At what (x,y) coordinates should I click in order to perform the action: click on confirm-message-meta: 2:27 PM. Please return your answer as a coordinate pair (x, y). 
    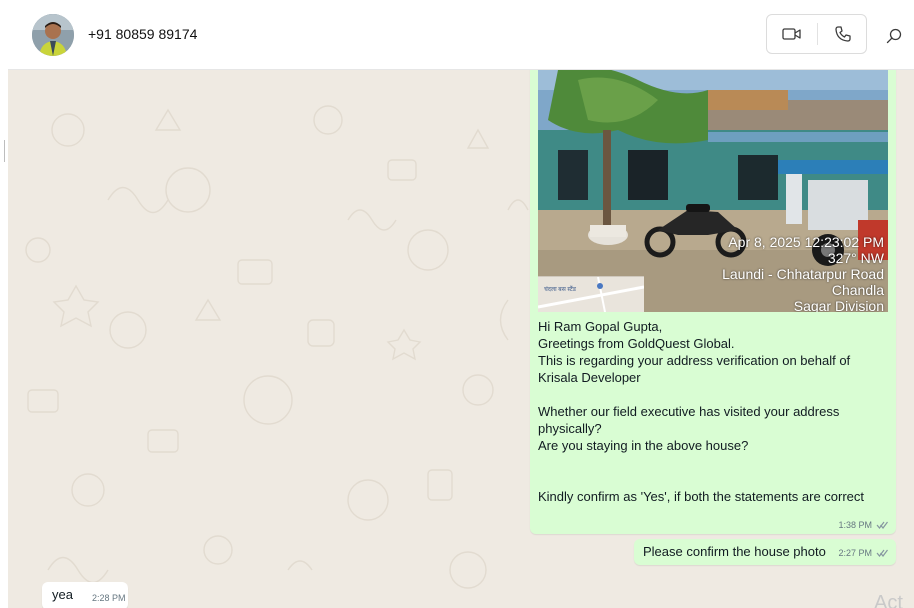
    Looking at the image, I should click on (863, 553).